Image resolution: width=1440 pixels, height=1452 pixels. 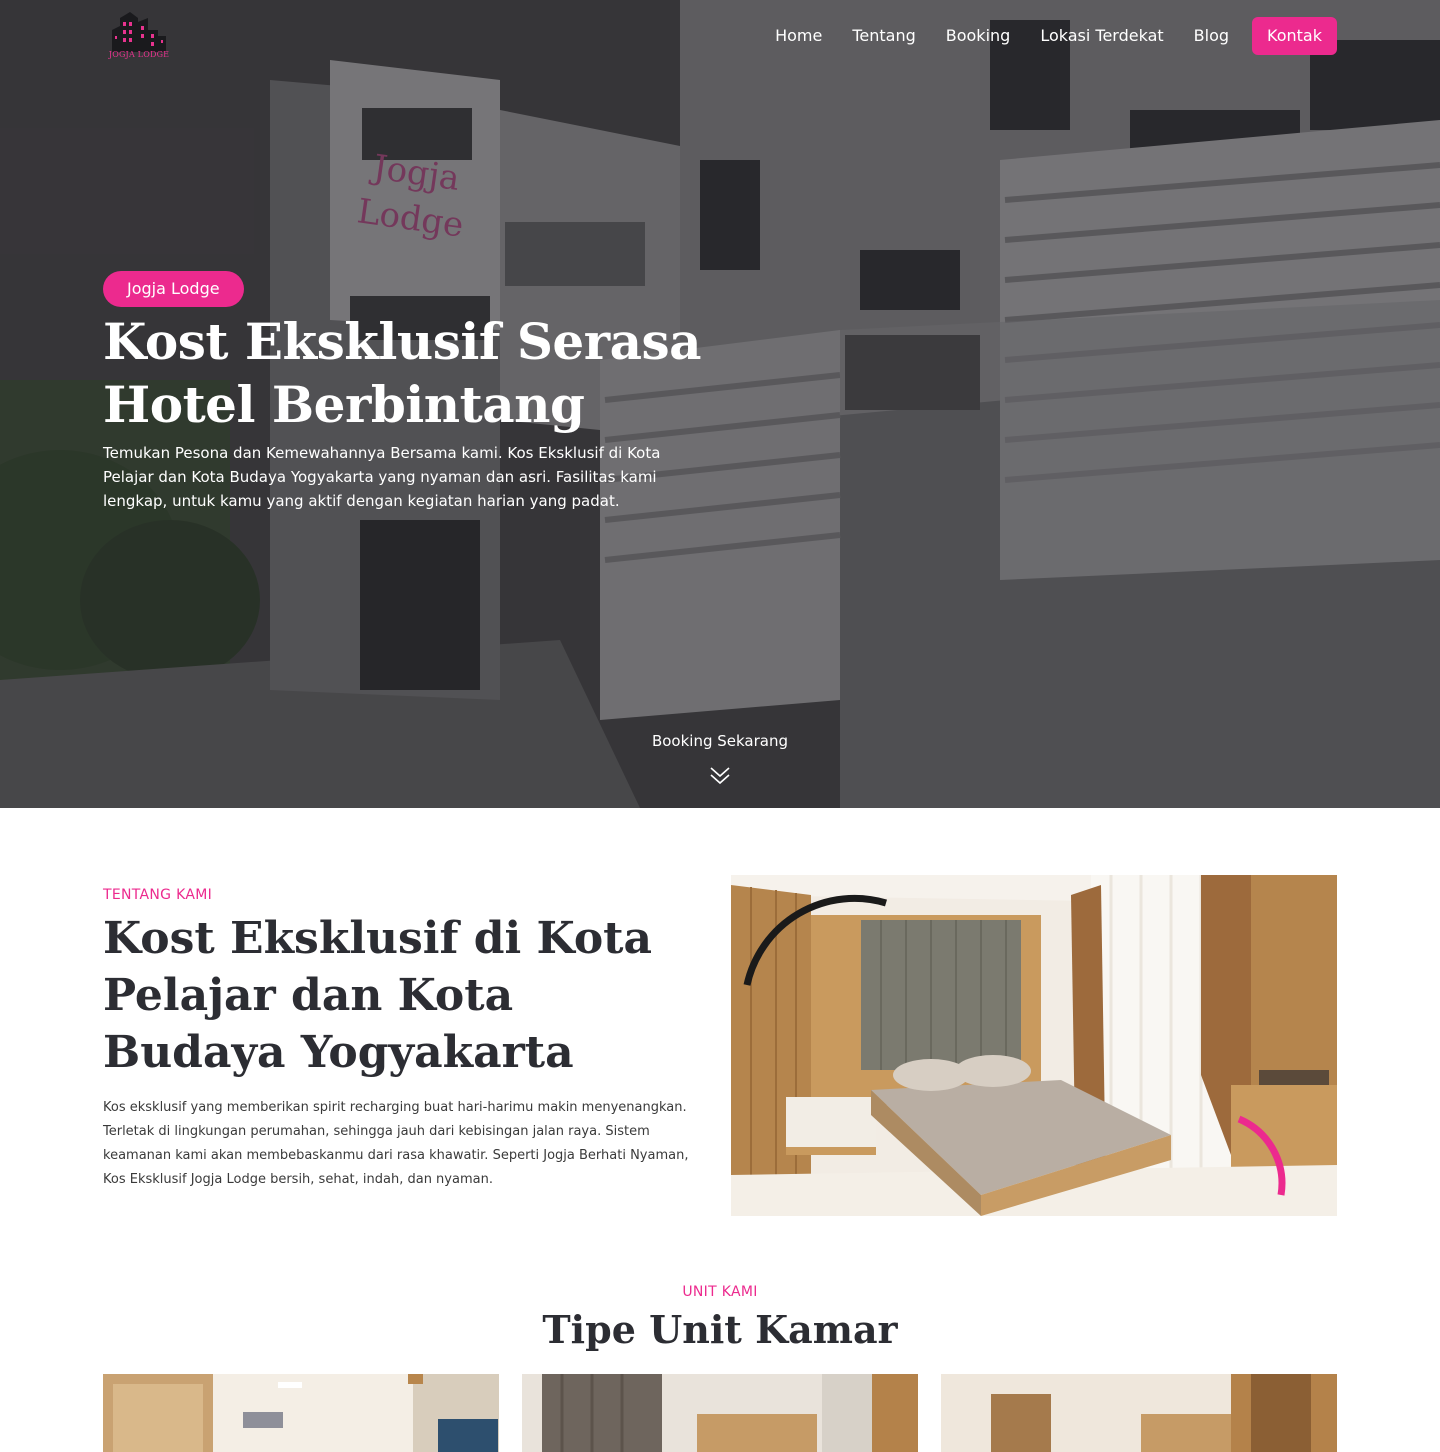 I want to click on booking-sekarang-link: Booking Sekarang, so click(x=720, y=741).